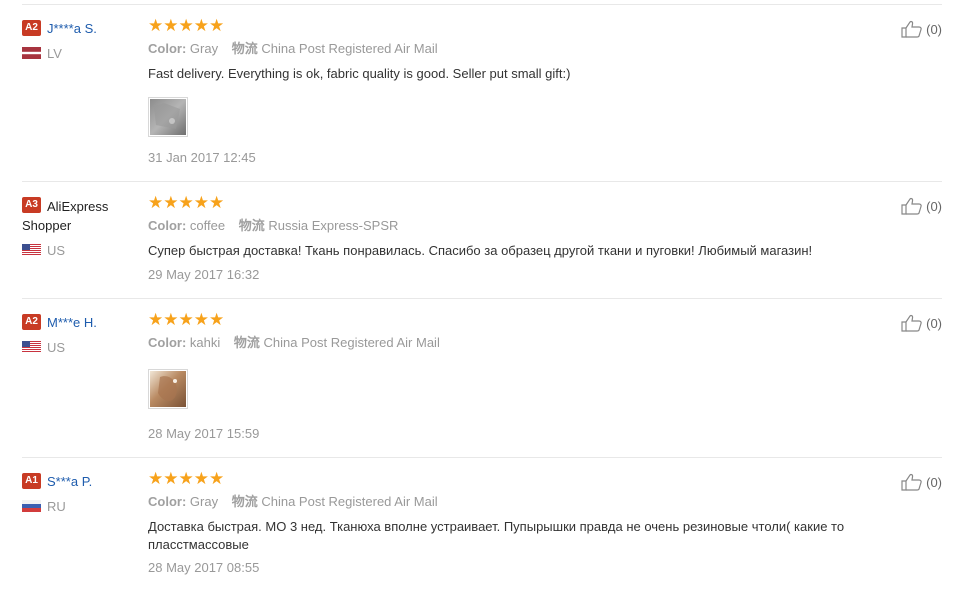 The height and width of the screenshot is (590, 961). I want to click on buyer-level-badge: A1, so click(31, 481).